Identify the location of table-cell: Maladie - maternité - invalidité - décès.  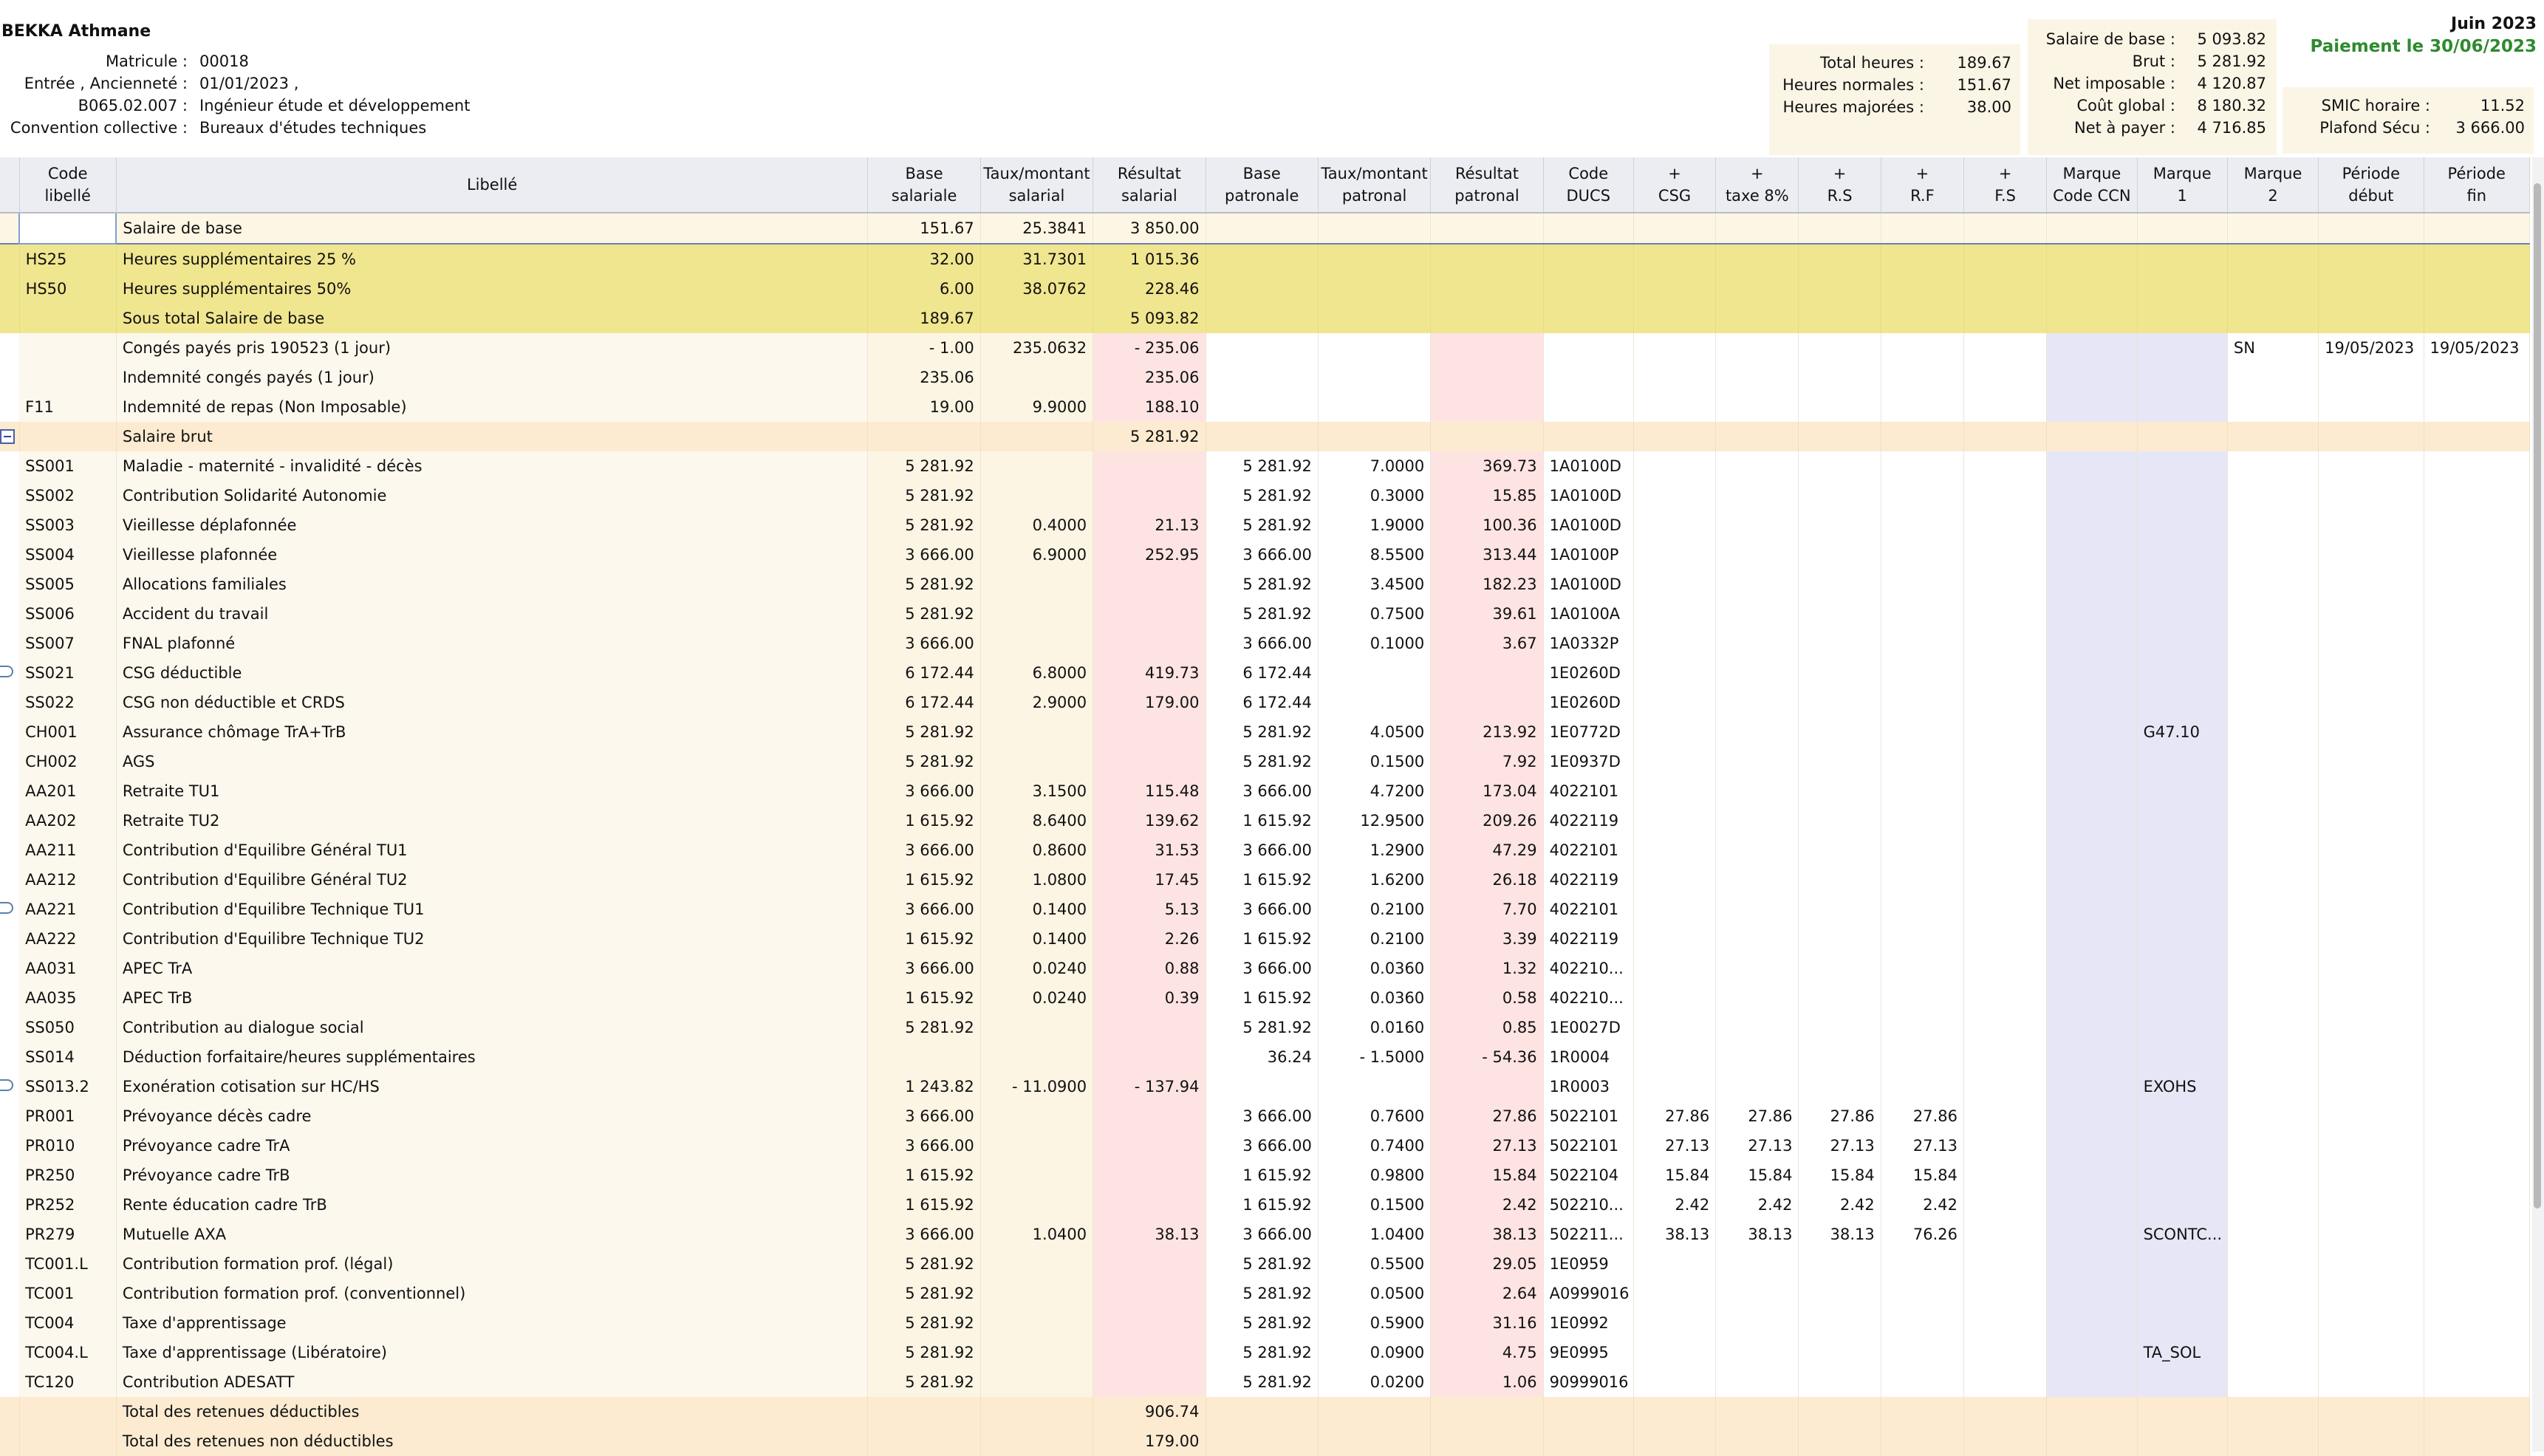
(493, 466).